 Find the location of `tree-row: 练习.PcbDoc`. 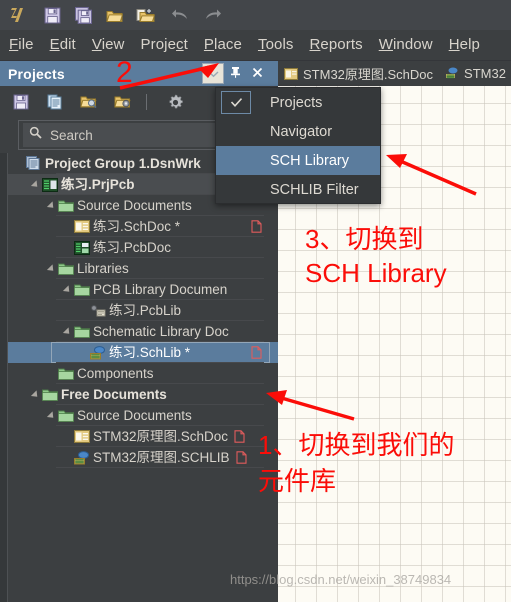

tree-row: 练习.PcbDoc is located at coordinates (143, 247).